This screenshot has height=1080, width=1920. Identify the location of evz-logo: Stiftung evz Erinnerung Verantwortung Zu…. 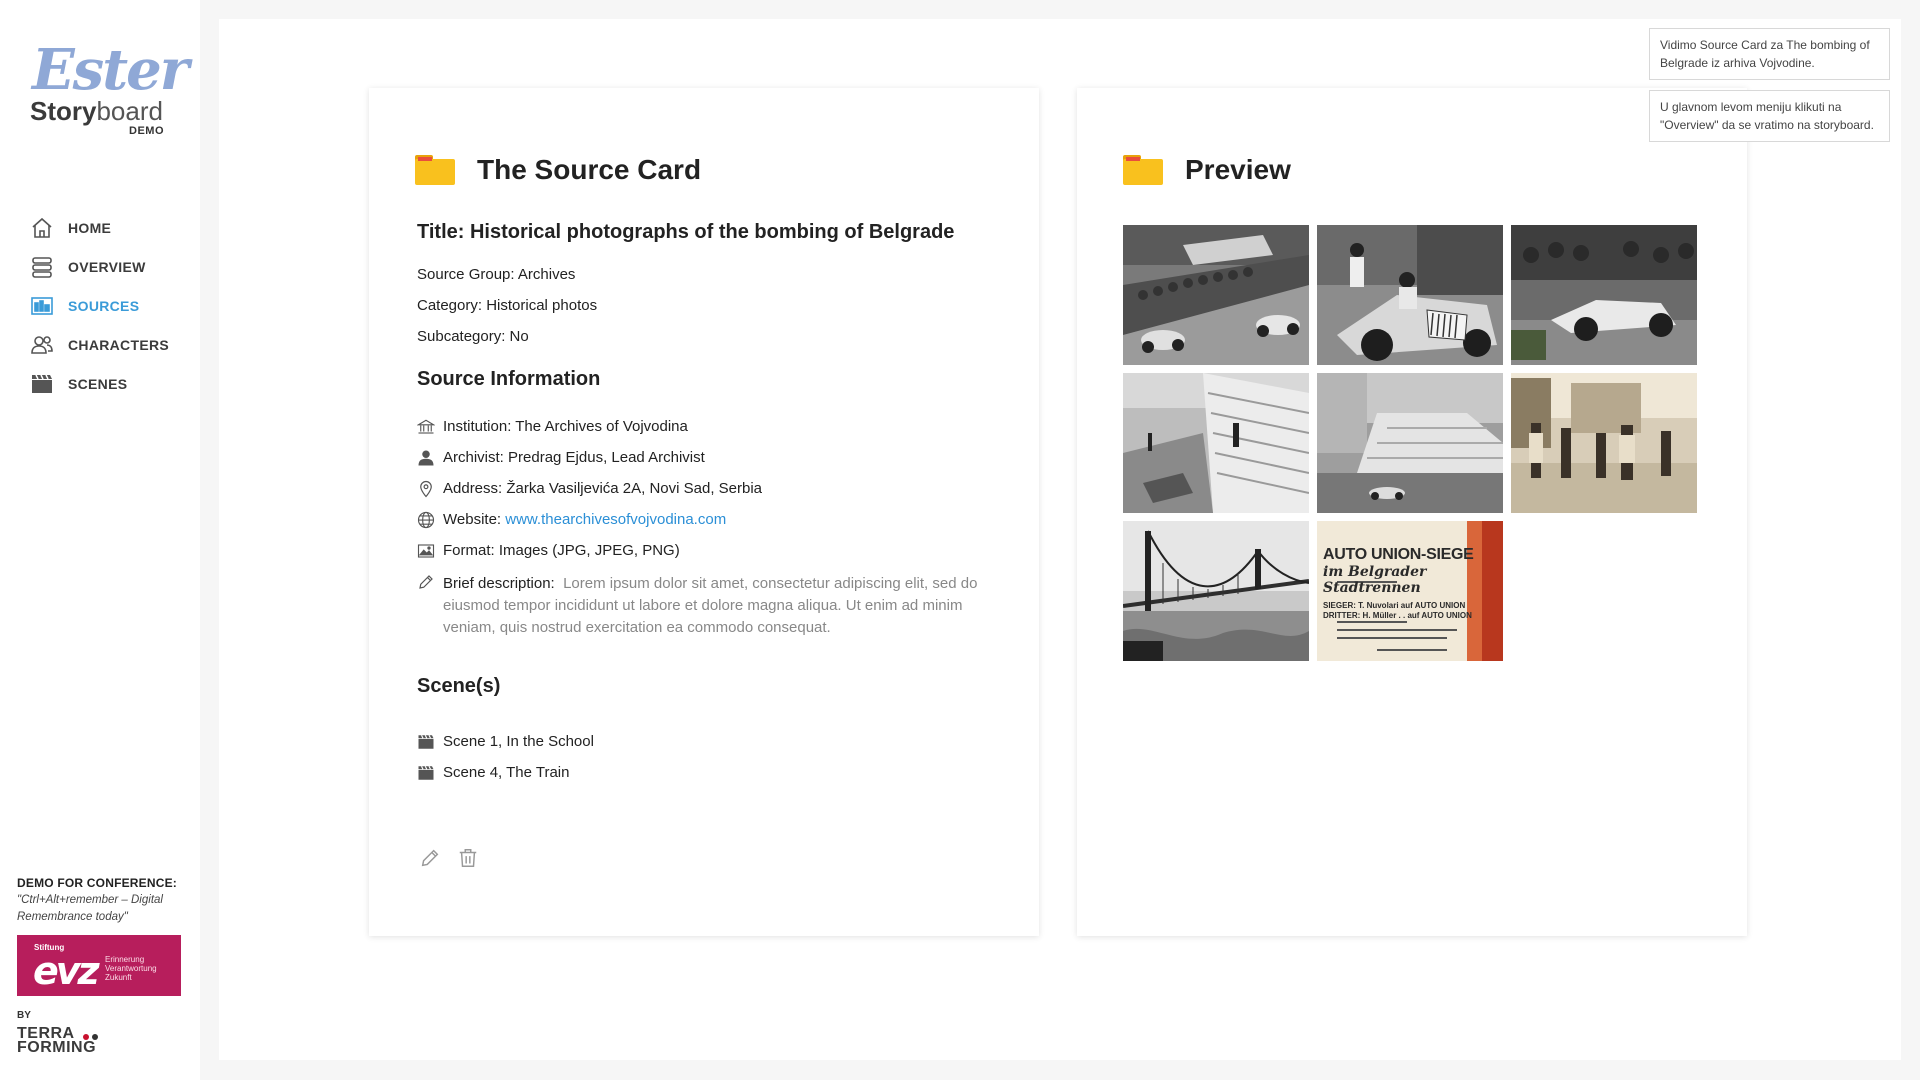
(99, 965).